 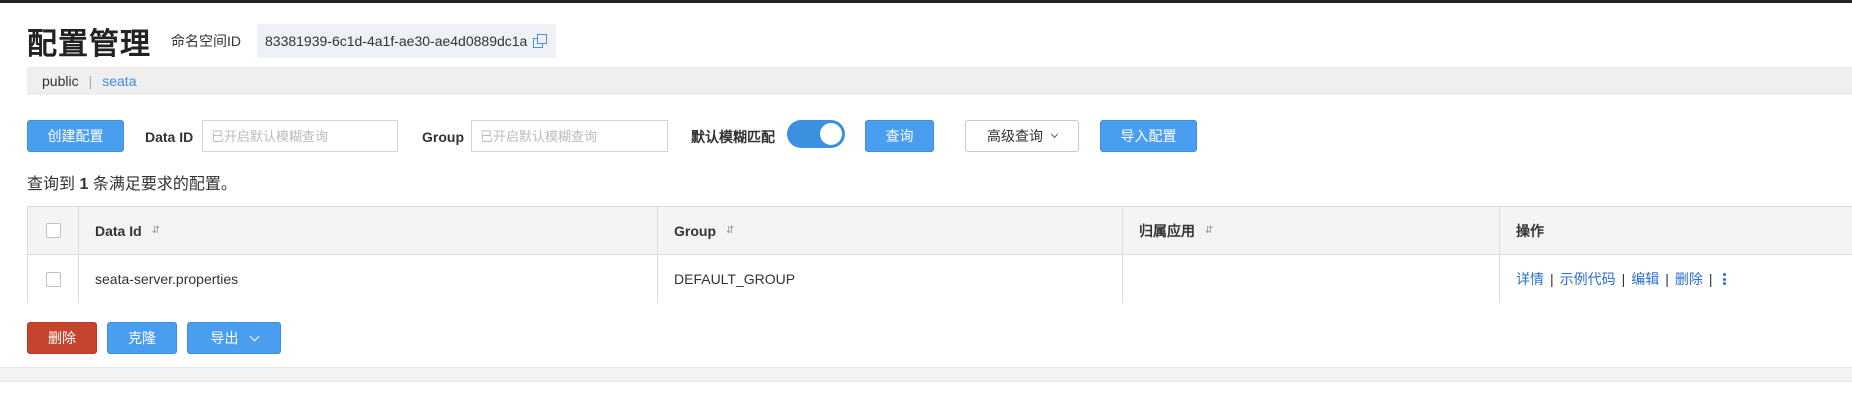 What do you see at coordinates (926, 374) in the screenshot?
I see `footer-band` at bounding box center [926, 374].